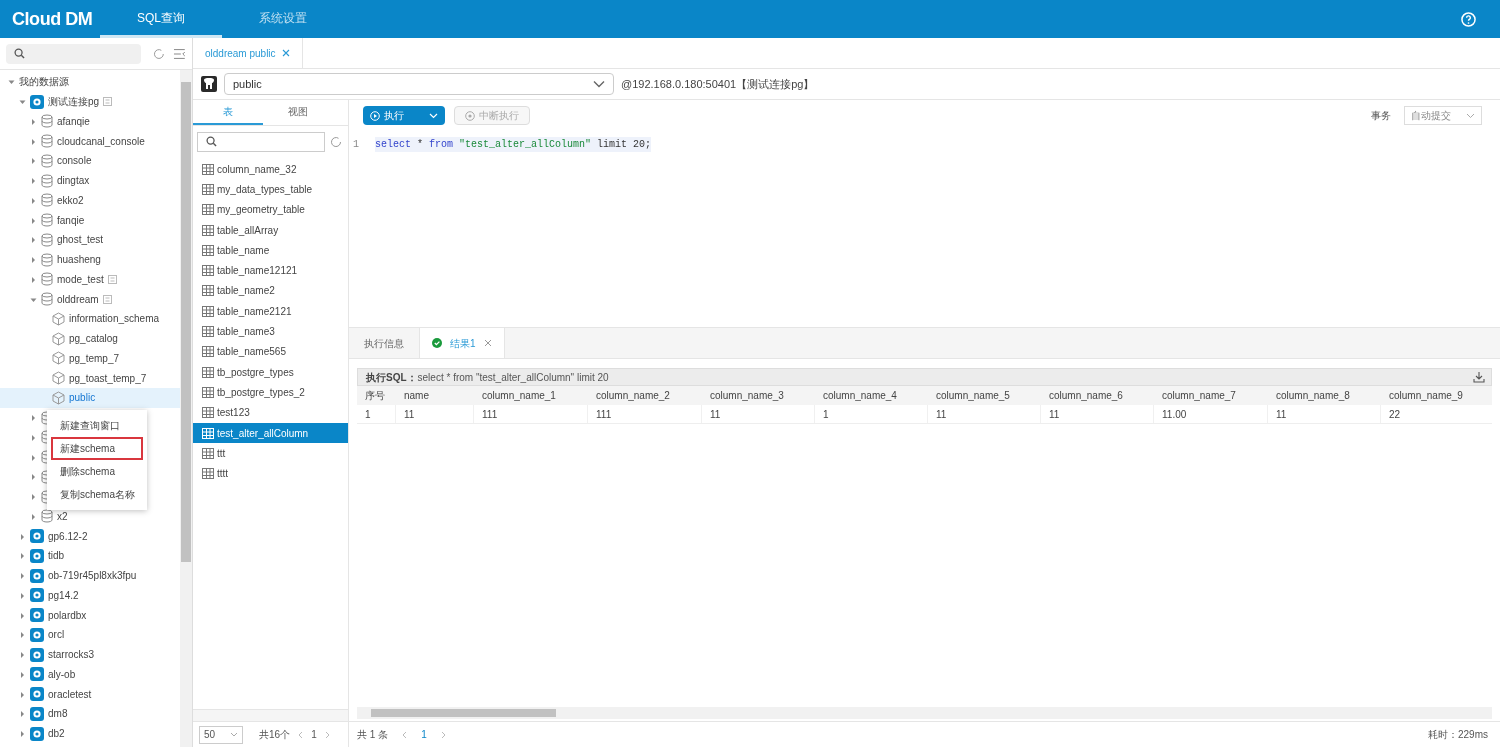 The width and height of the screenshot is (1500, 747). What do you see at coordinates (1436, 395) in the screenshot?
I see `column-header: column_name_9` at bounding box center [1436, 395].